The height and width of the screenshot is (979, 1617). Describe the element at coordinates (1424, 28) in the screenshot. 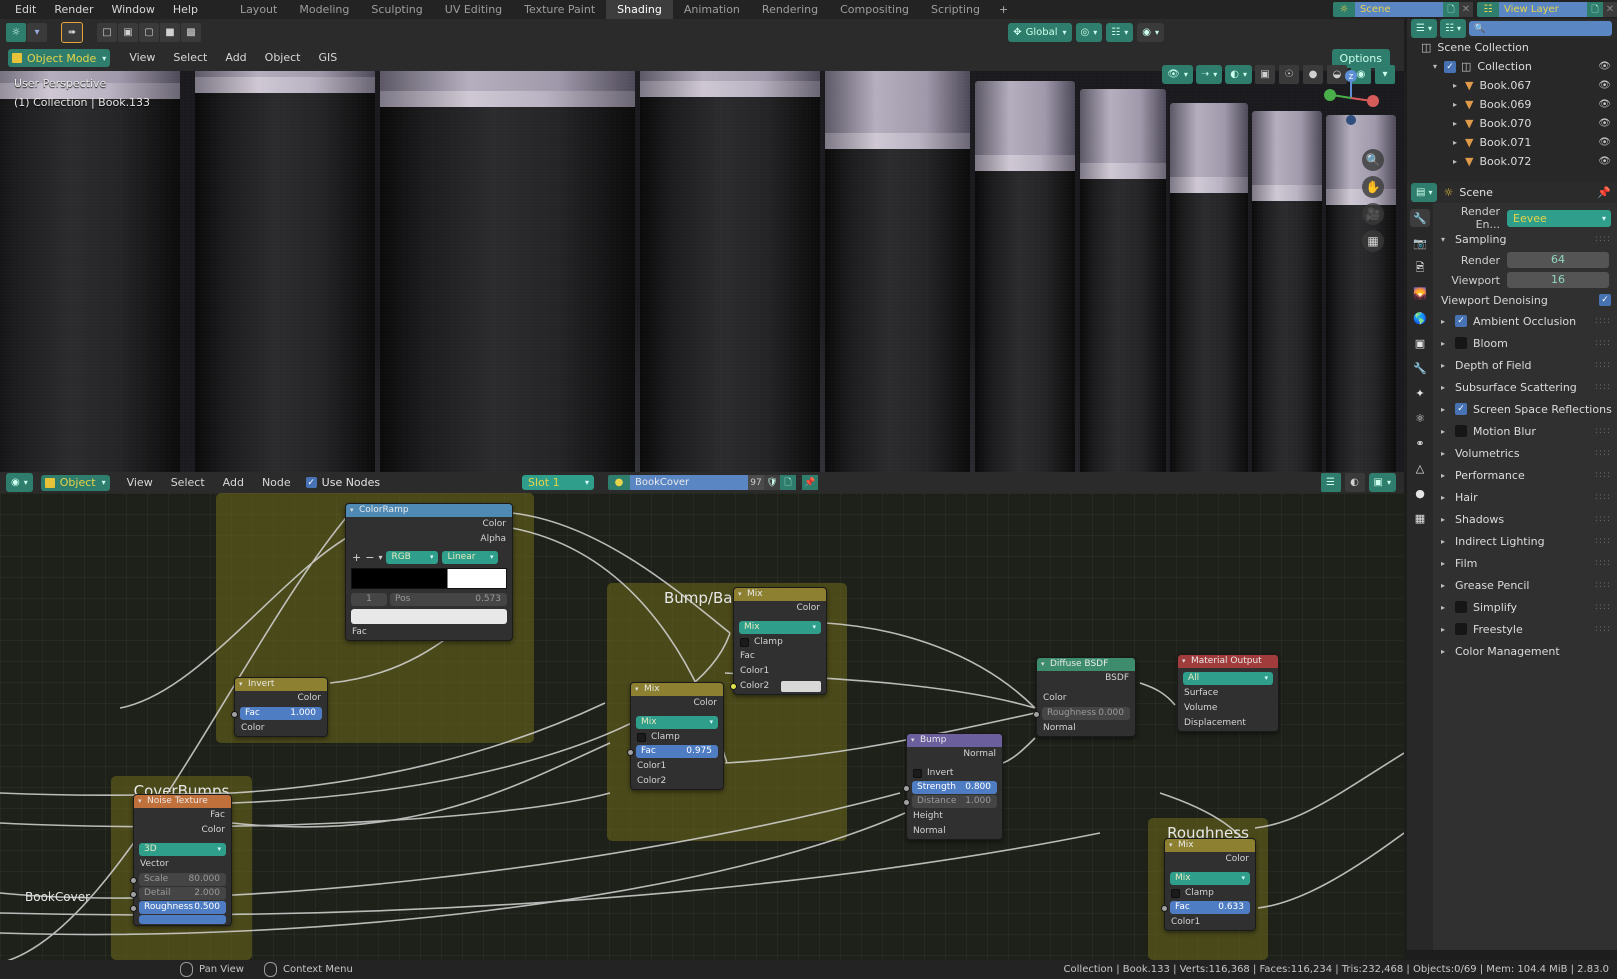

I see `outliner-editor-type-icon: ☰ ▾` at that location.